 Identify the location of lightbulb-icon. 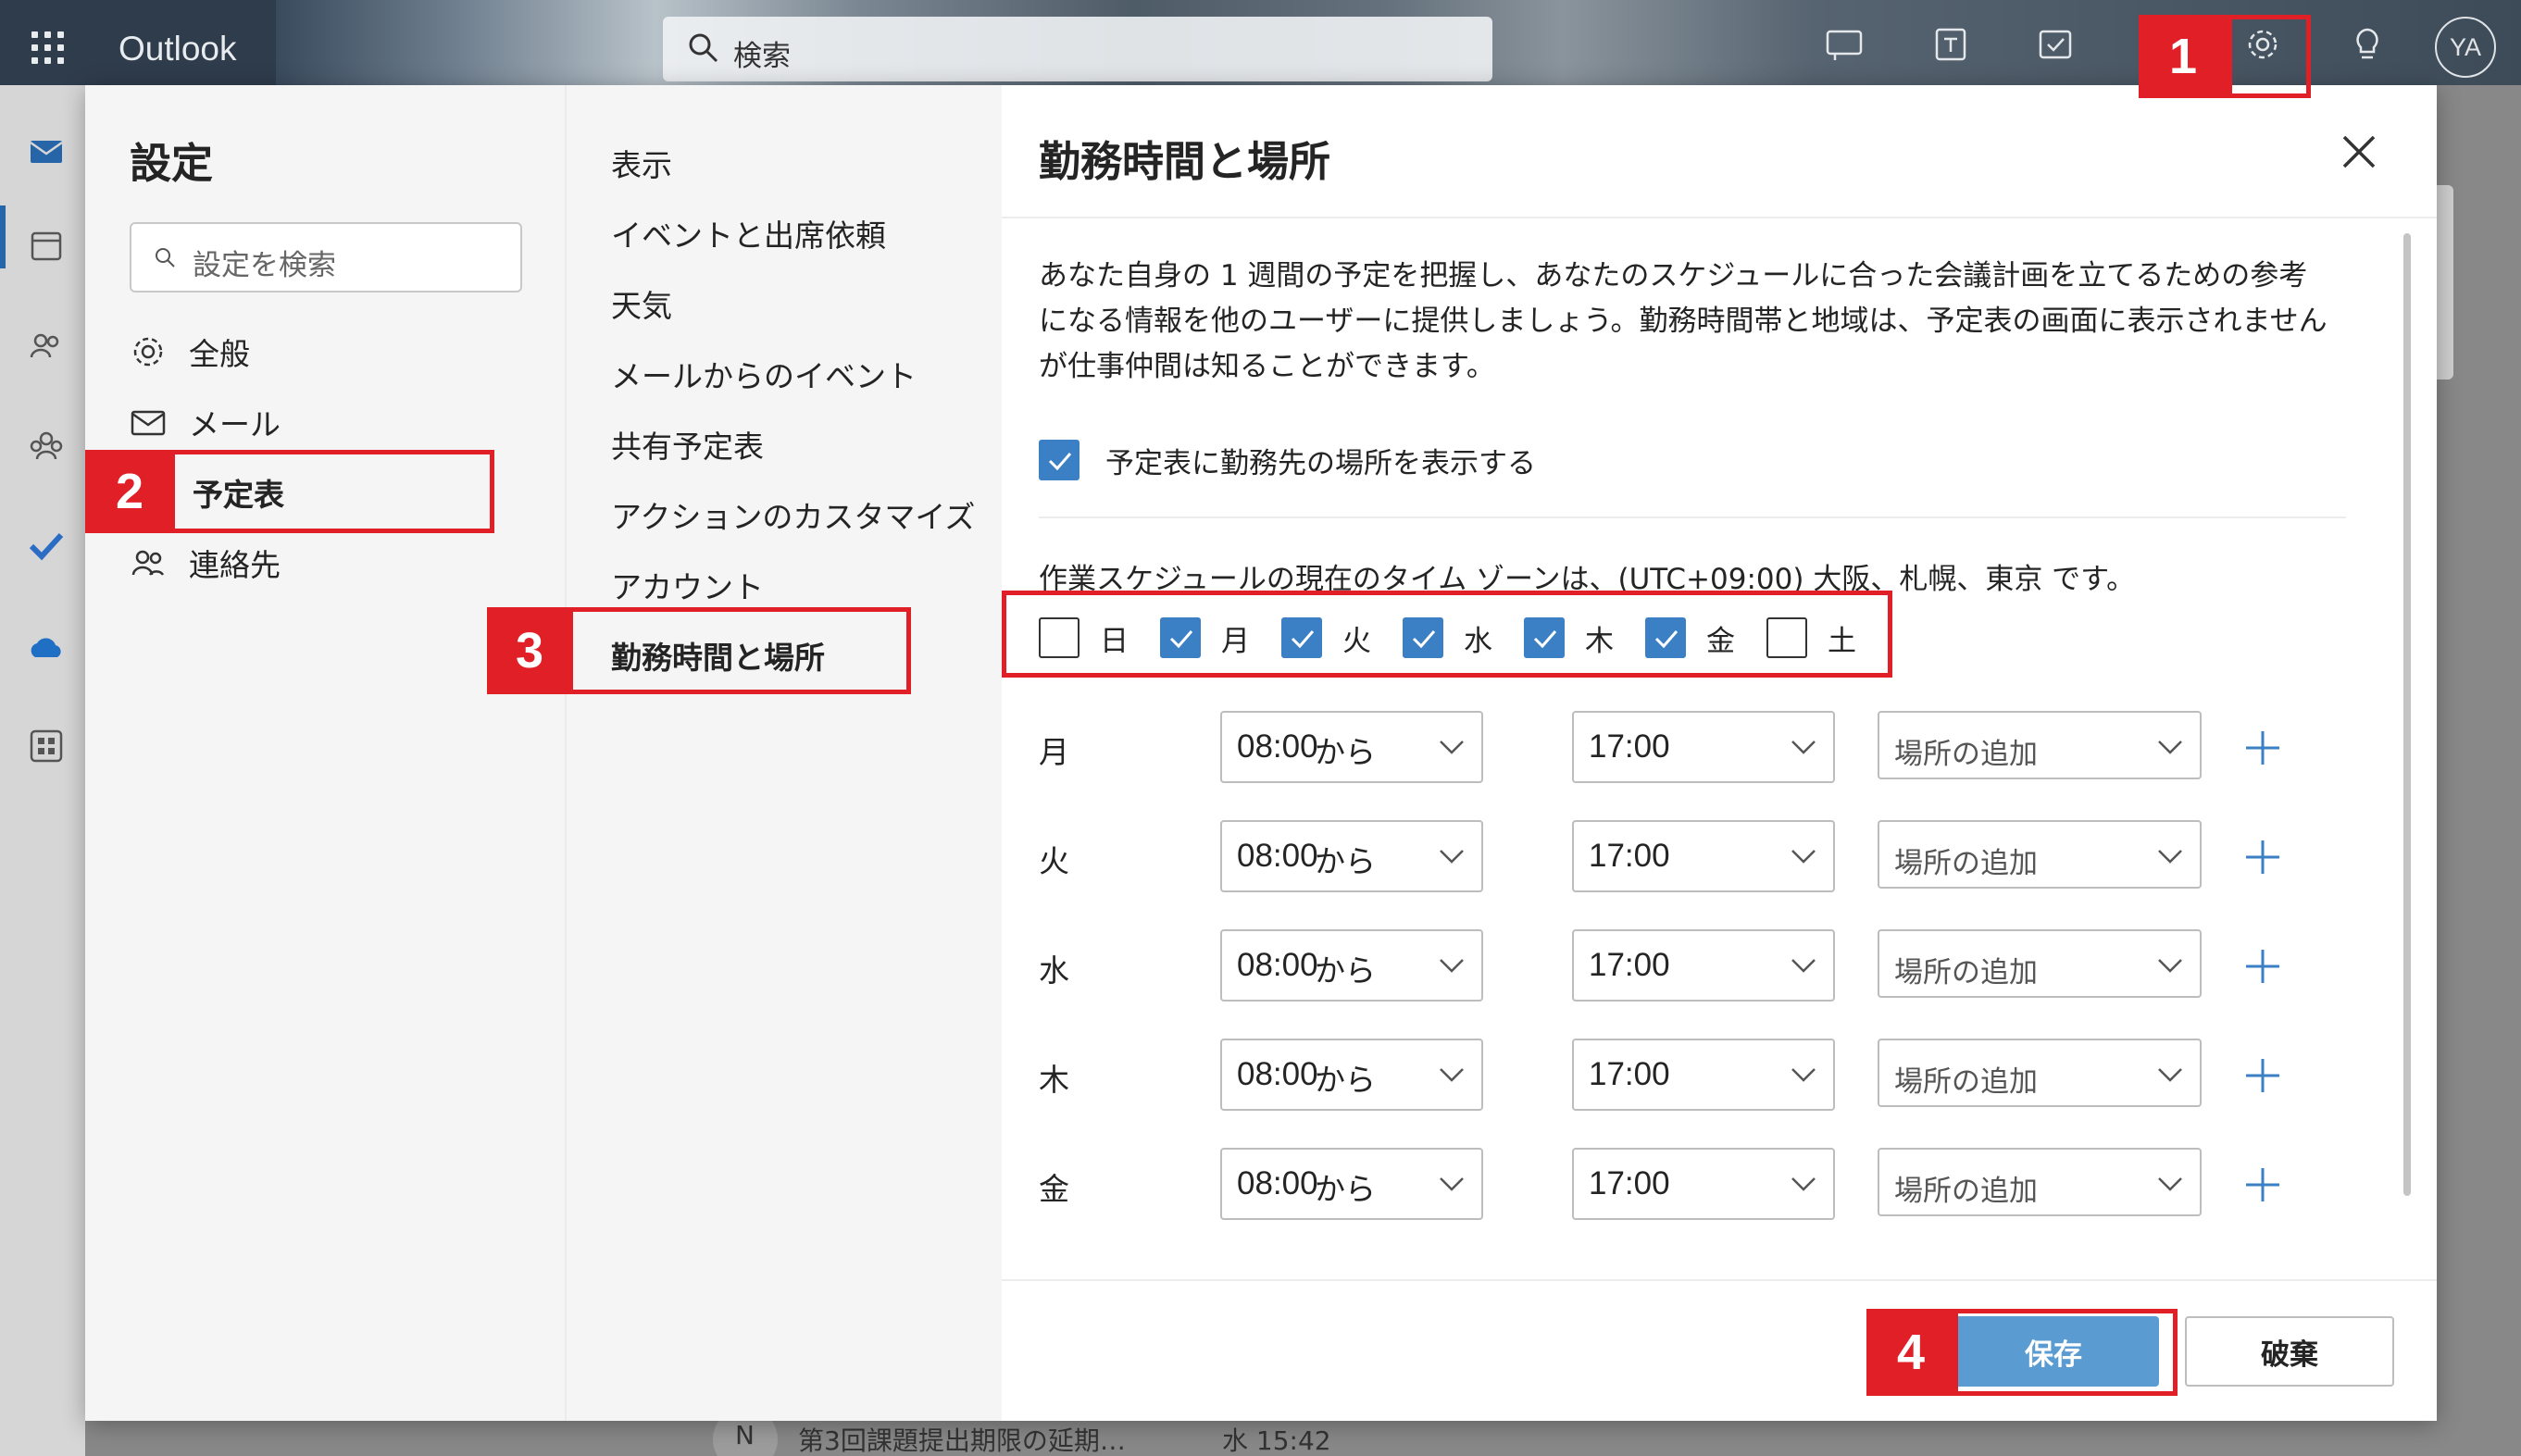
(2367, 44).